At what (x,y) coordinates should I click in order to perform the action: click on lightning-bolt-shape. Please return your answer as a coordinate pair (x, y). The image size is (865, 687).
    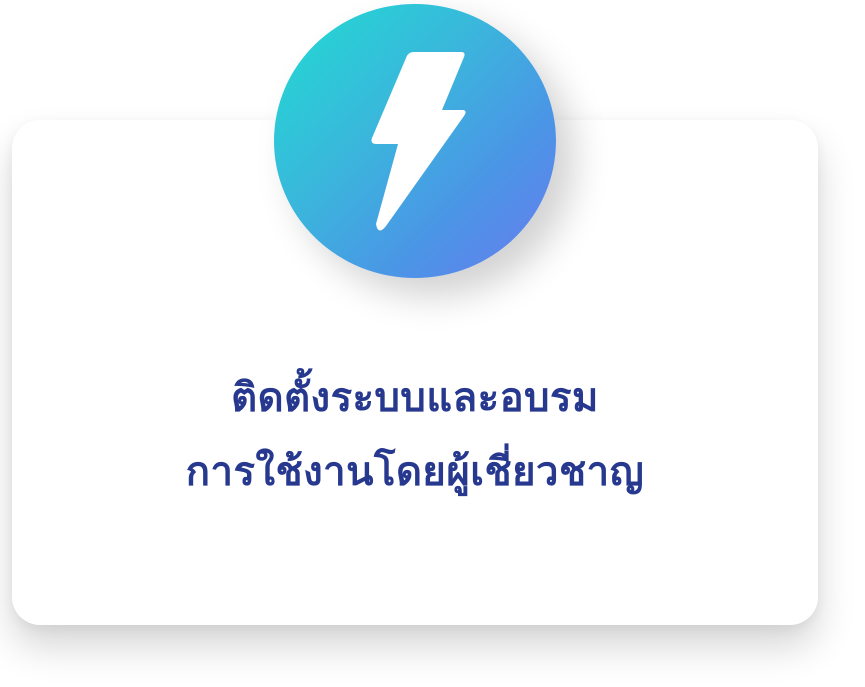
    Looking at the image, I should click on (418, 141).